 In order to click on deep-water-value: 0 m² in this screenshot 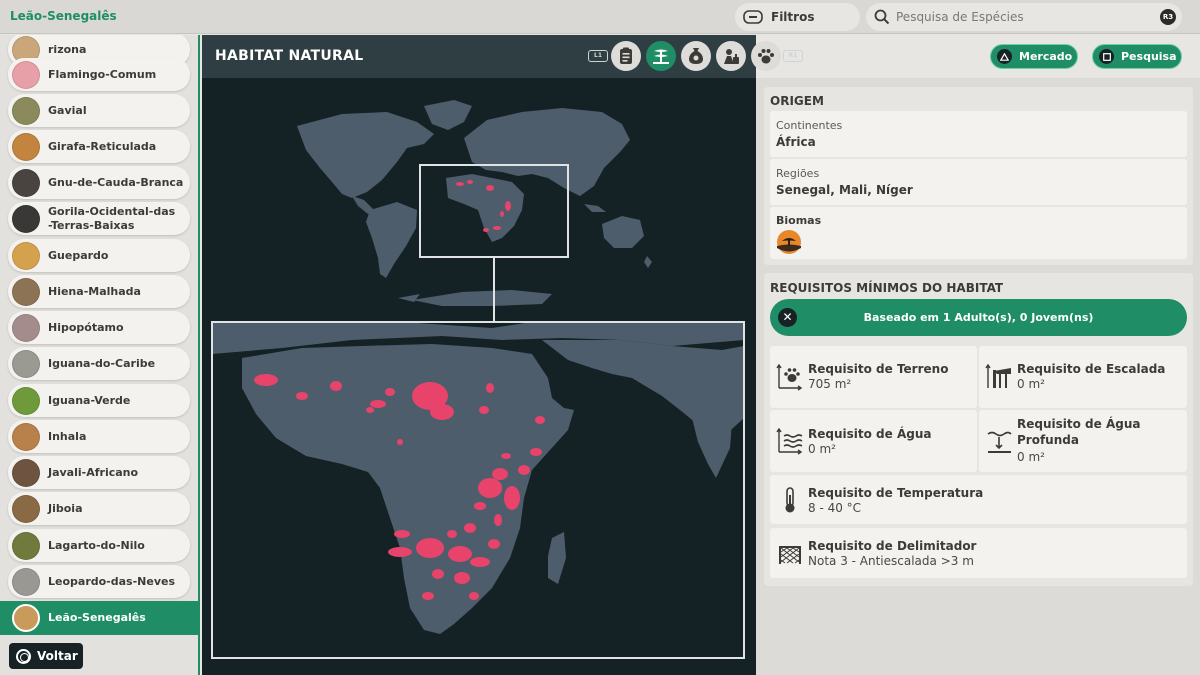, I will do `click(1031, 457)`.